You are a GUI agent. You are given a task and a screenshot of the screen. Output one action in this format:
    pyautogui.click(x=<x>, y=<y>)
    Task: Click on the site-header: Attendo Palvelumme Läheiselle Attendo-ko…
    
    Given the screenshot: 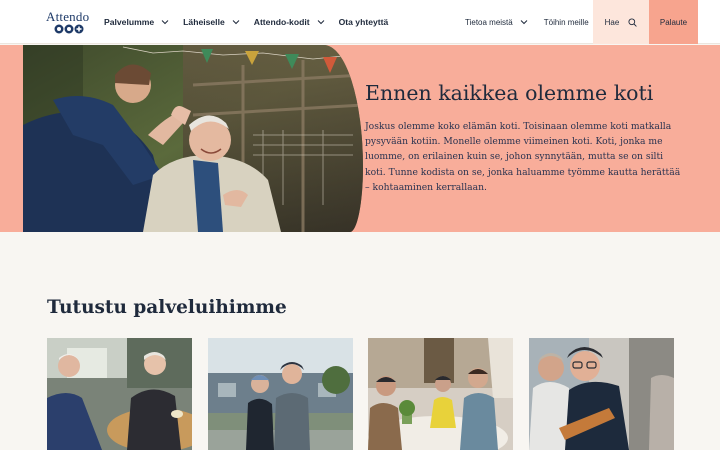 What is the action you would take?
    pyautogui.click(x=360, y=22)
    